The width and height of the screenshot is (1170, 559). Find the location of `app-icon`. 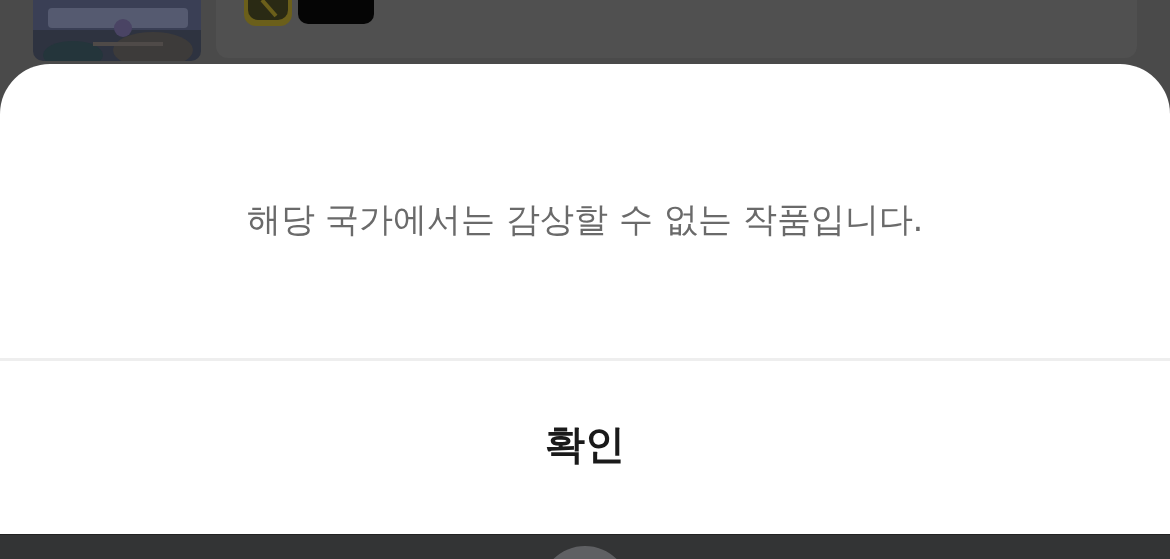

app-icon is located at coordinates (268, 13).